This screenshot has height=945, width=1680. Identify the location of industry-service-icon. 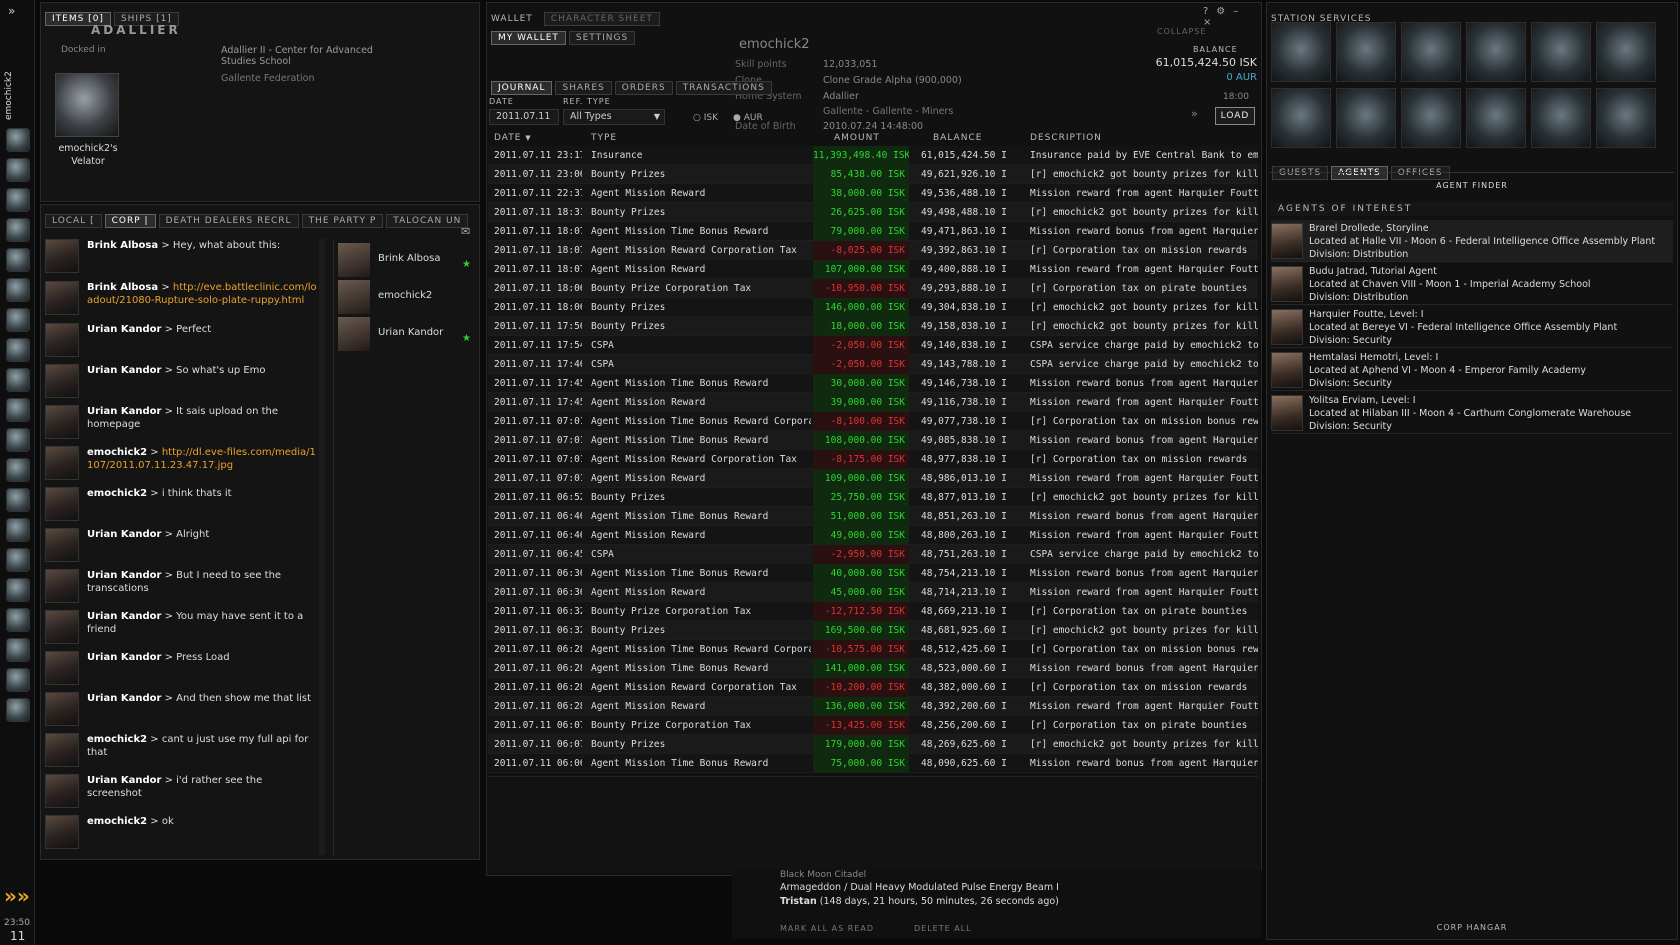
(1431, 118).